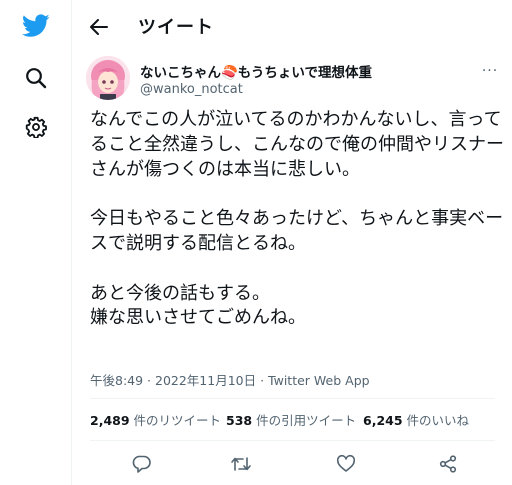 This screenshot has width=512, height=485. I want to click on like-button, so click(346, 464).